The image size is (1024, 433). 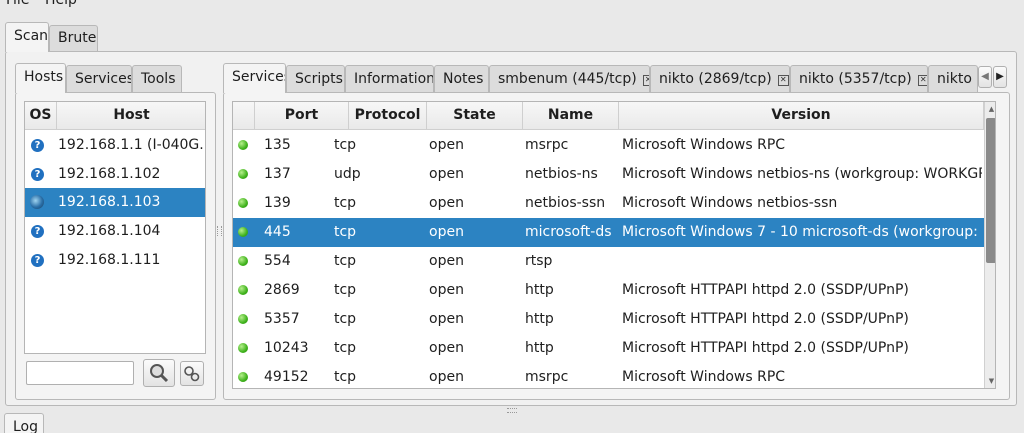 What do you see at coordinates (608, 261) in the screenshot?
I see `service-row: 554 tcp open rtsp` at bounding box center [608, 261].